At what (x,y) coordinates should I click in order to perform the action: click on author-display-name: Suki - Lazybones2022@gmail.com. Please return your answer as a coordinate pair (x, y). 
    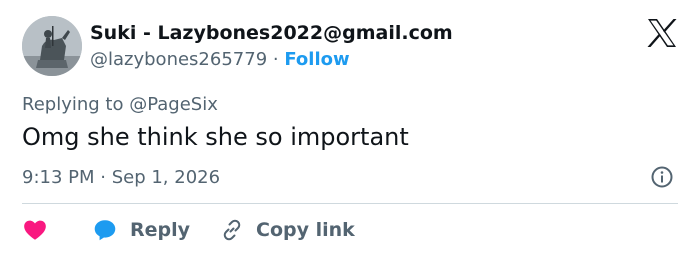
    Looking at the image, I should click on (271, 33).